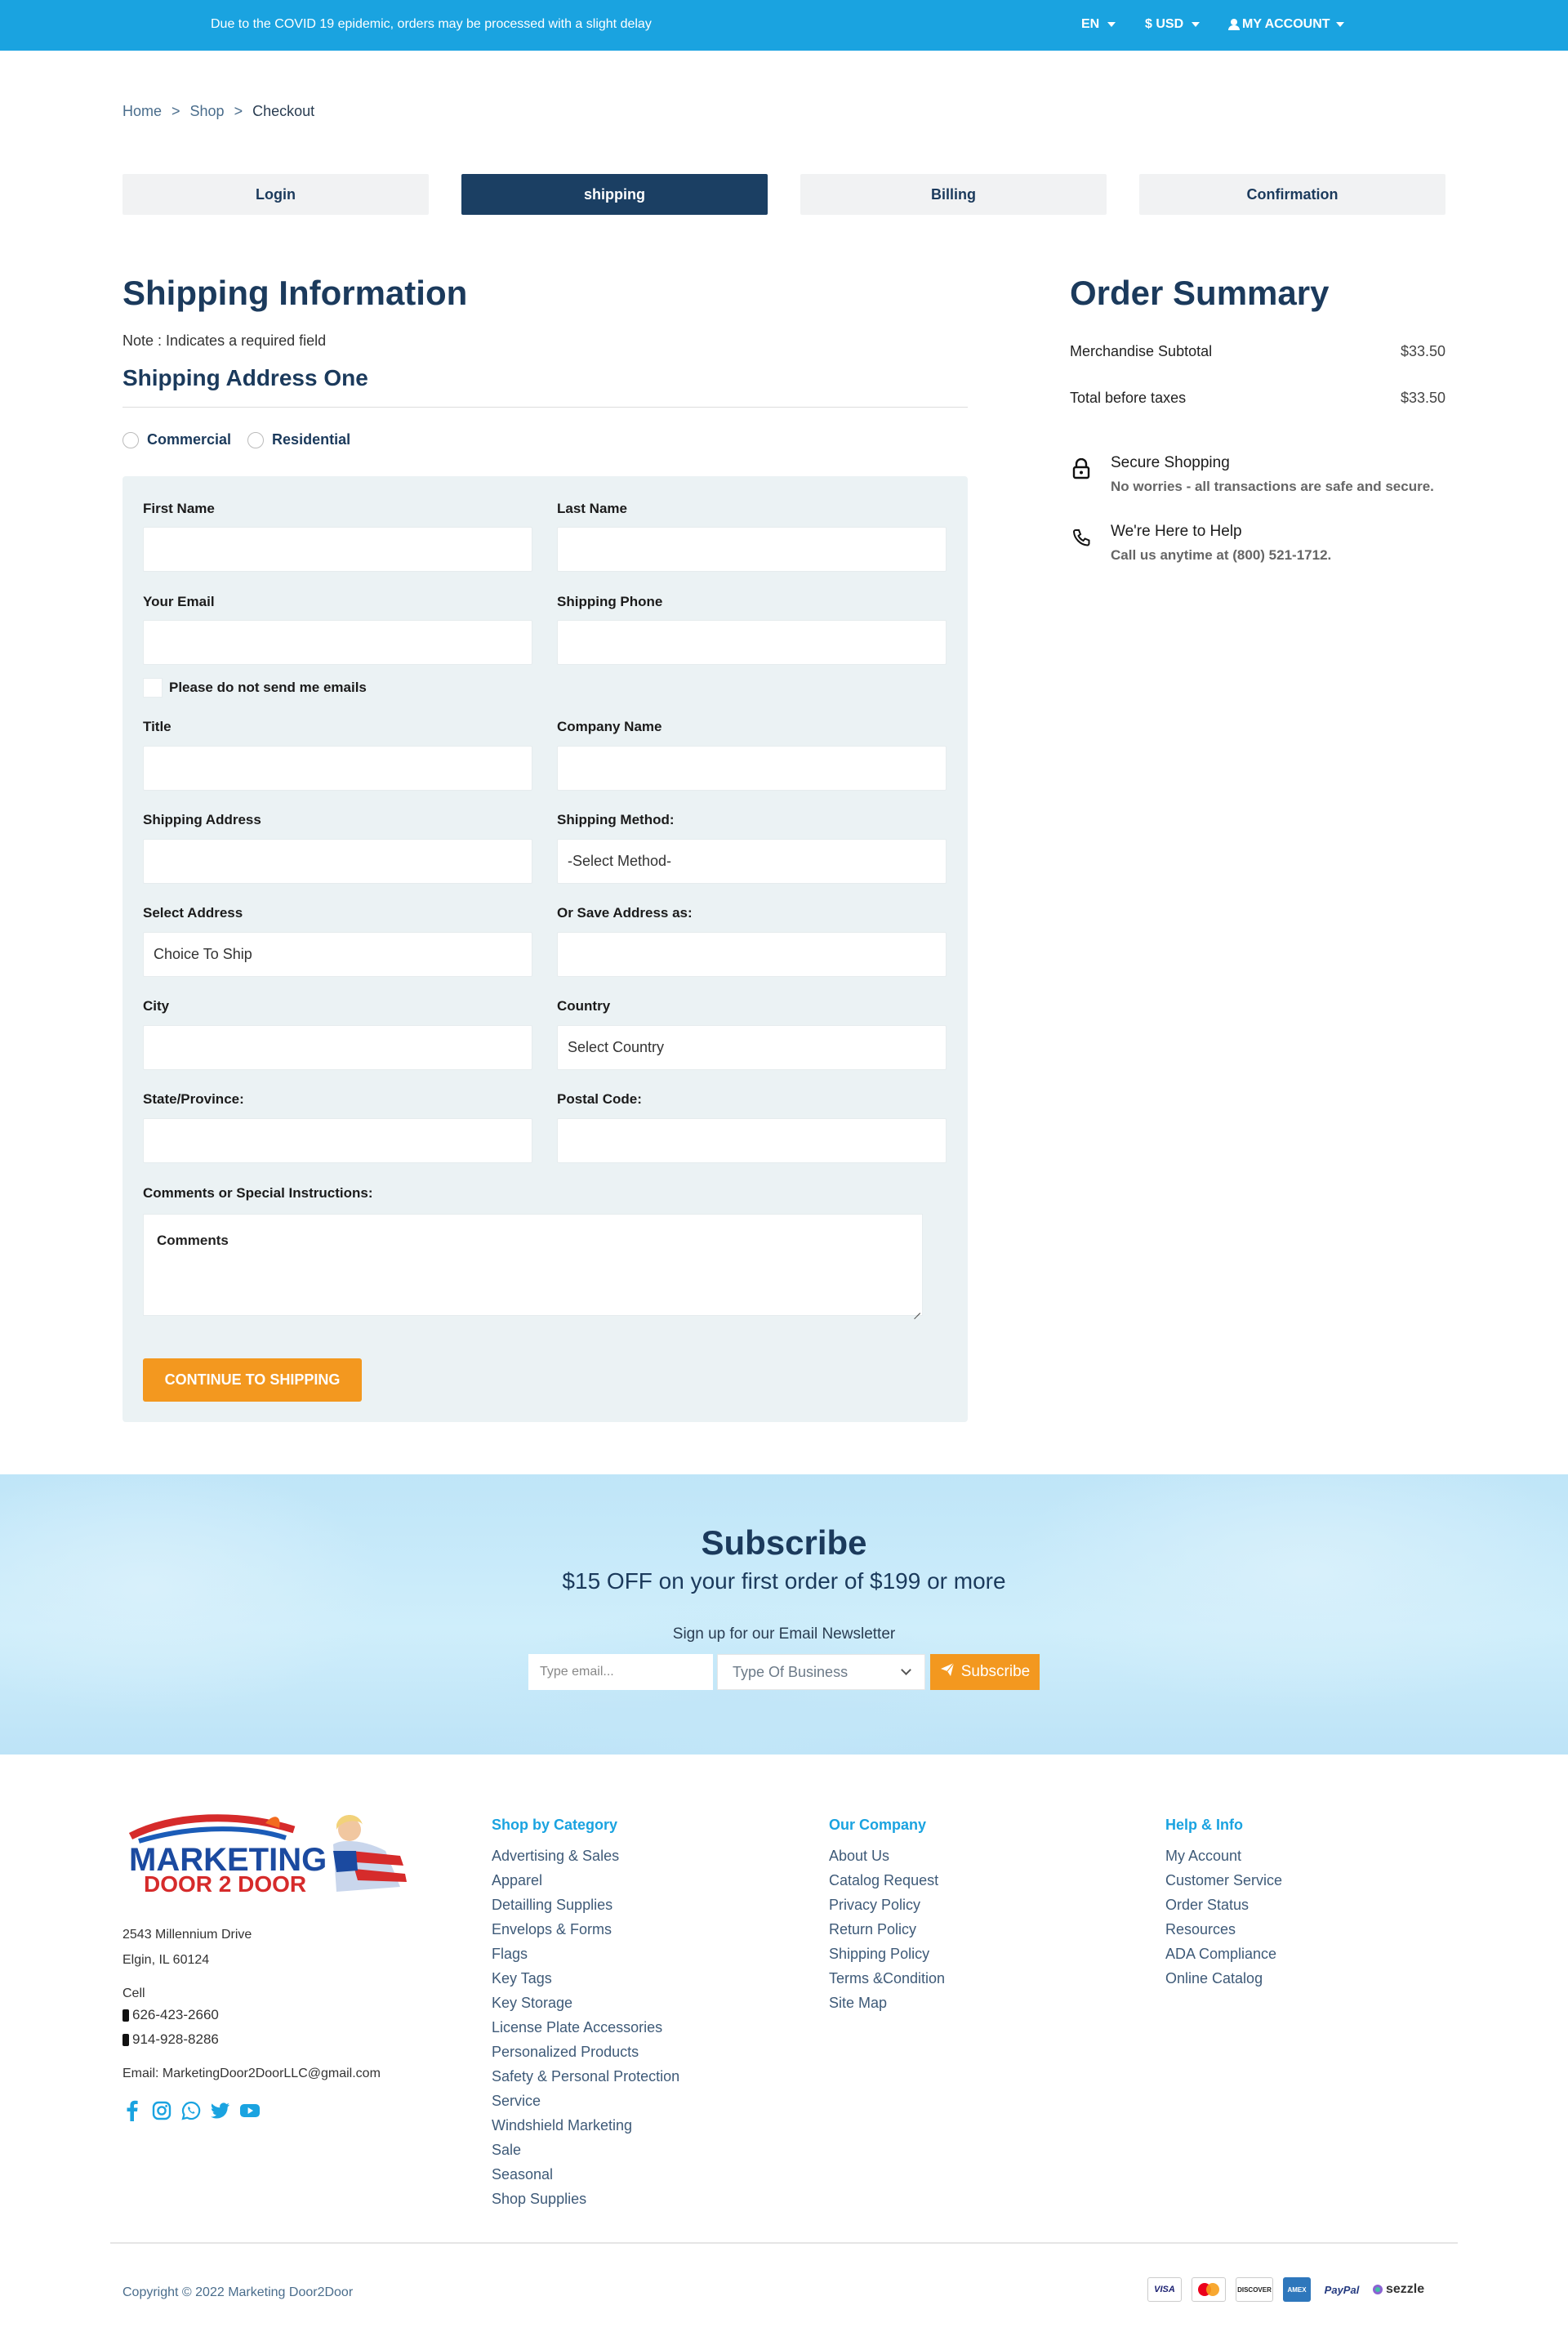 The image size is (1568, 2332). Describe the element at coordinates (614, 194) in the screenshot. I see `step-shipping: shipping` at that location.